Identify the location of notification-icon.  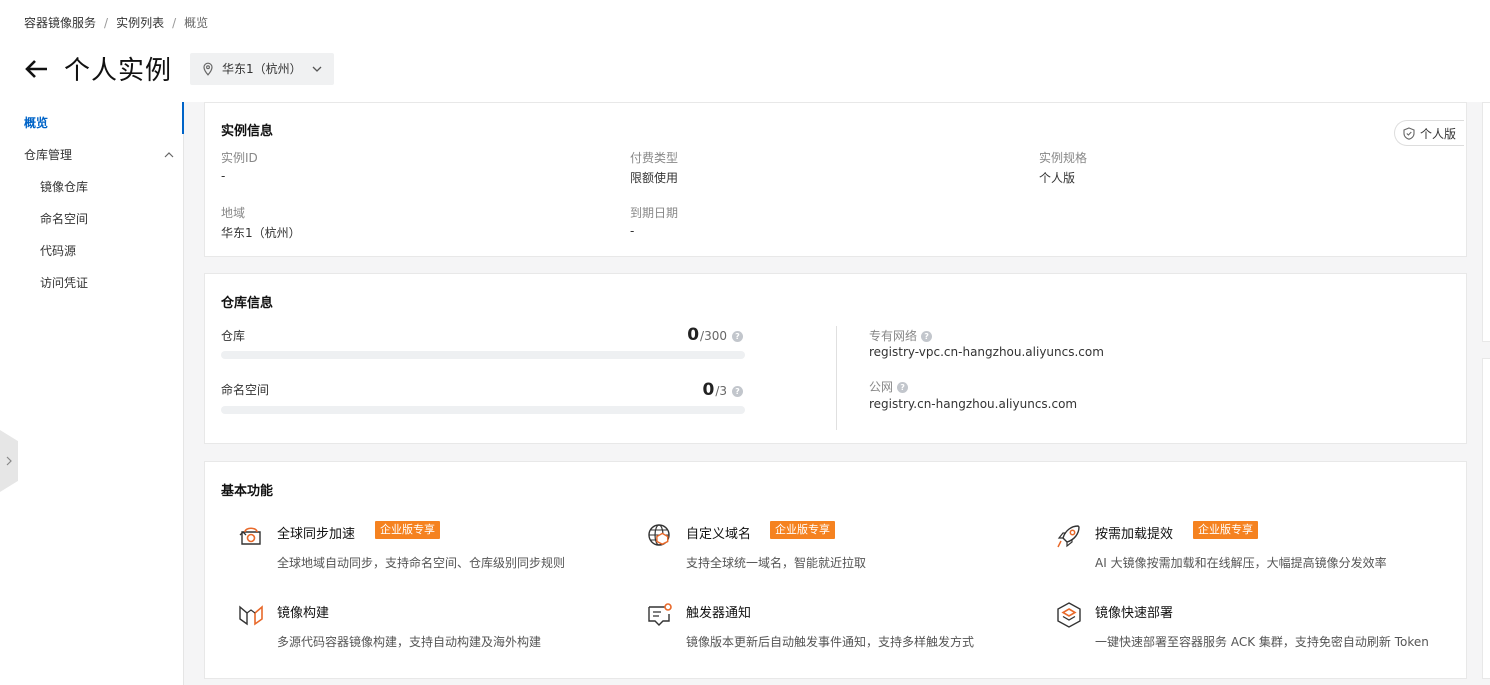
(660, 615).